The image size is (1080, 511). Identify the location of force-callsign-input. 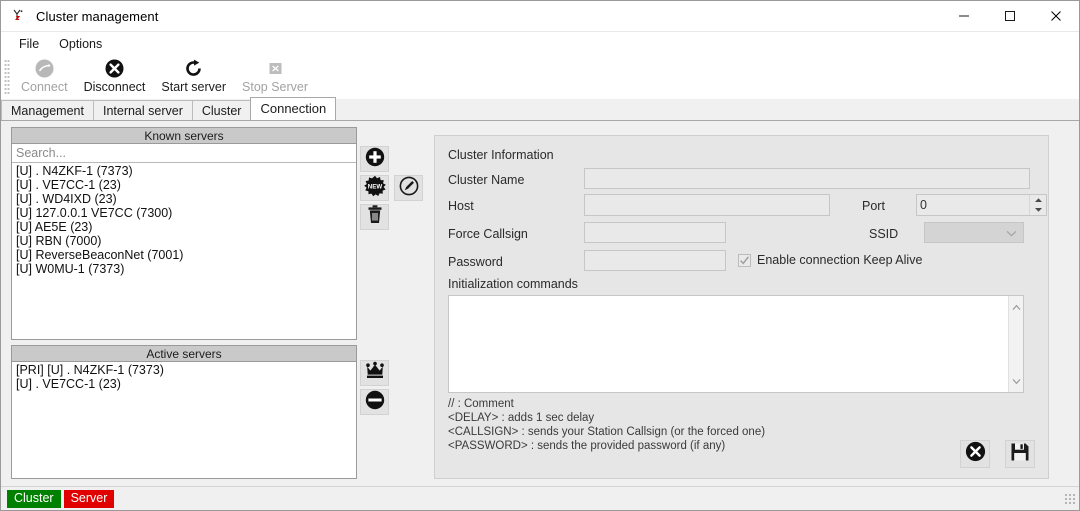
(655, 232).